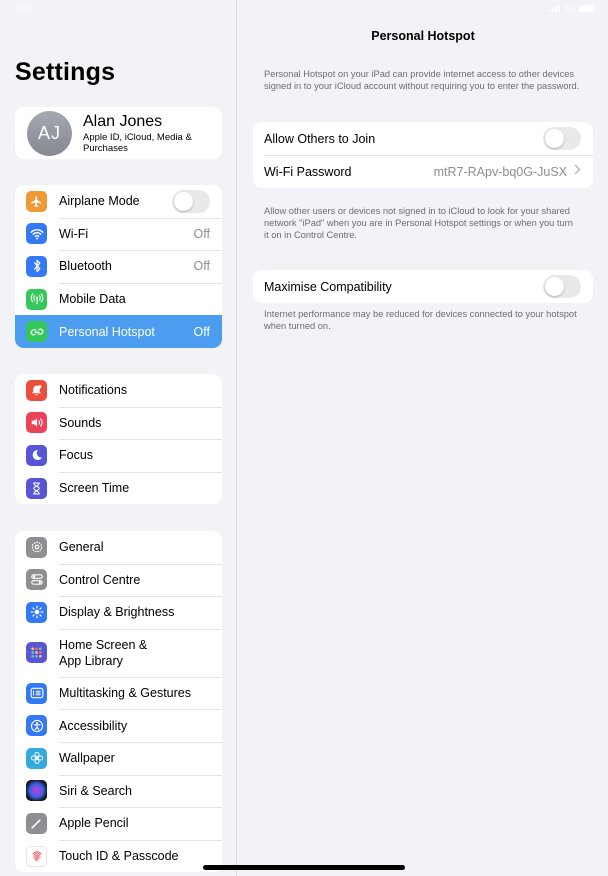  I want to click on siri-icon, so click(36, 791).